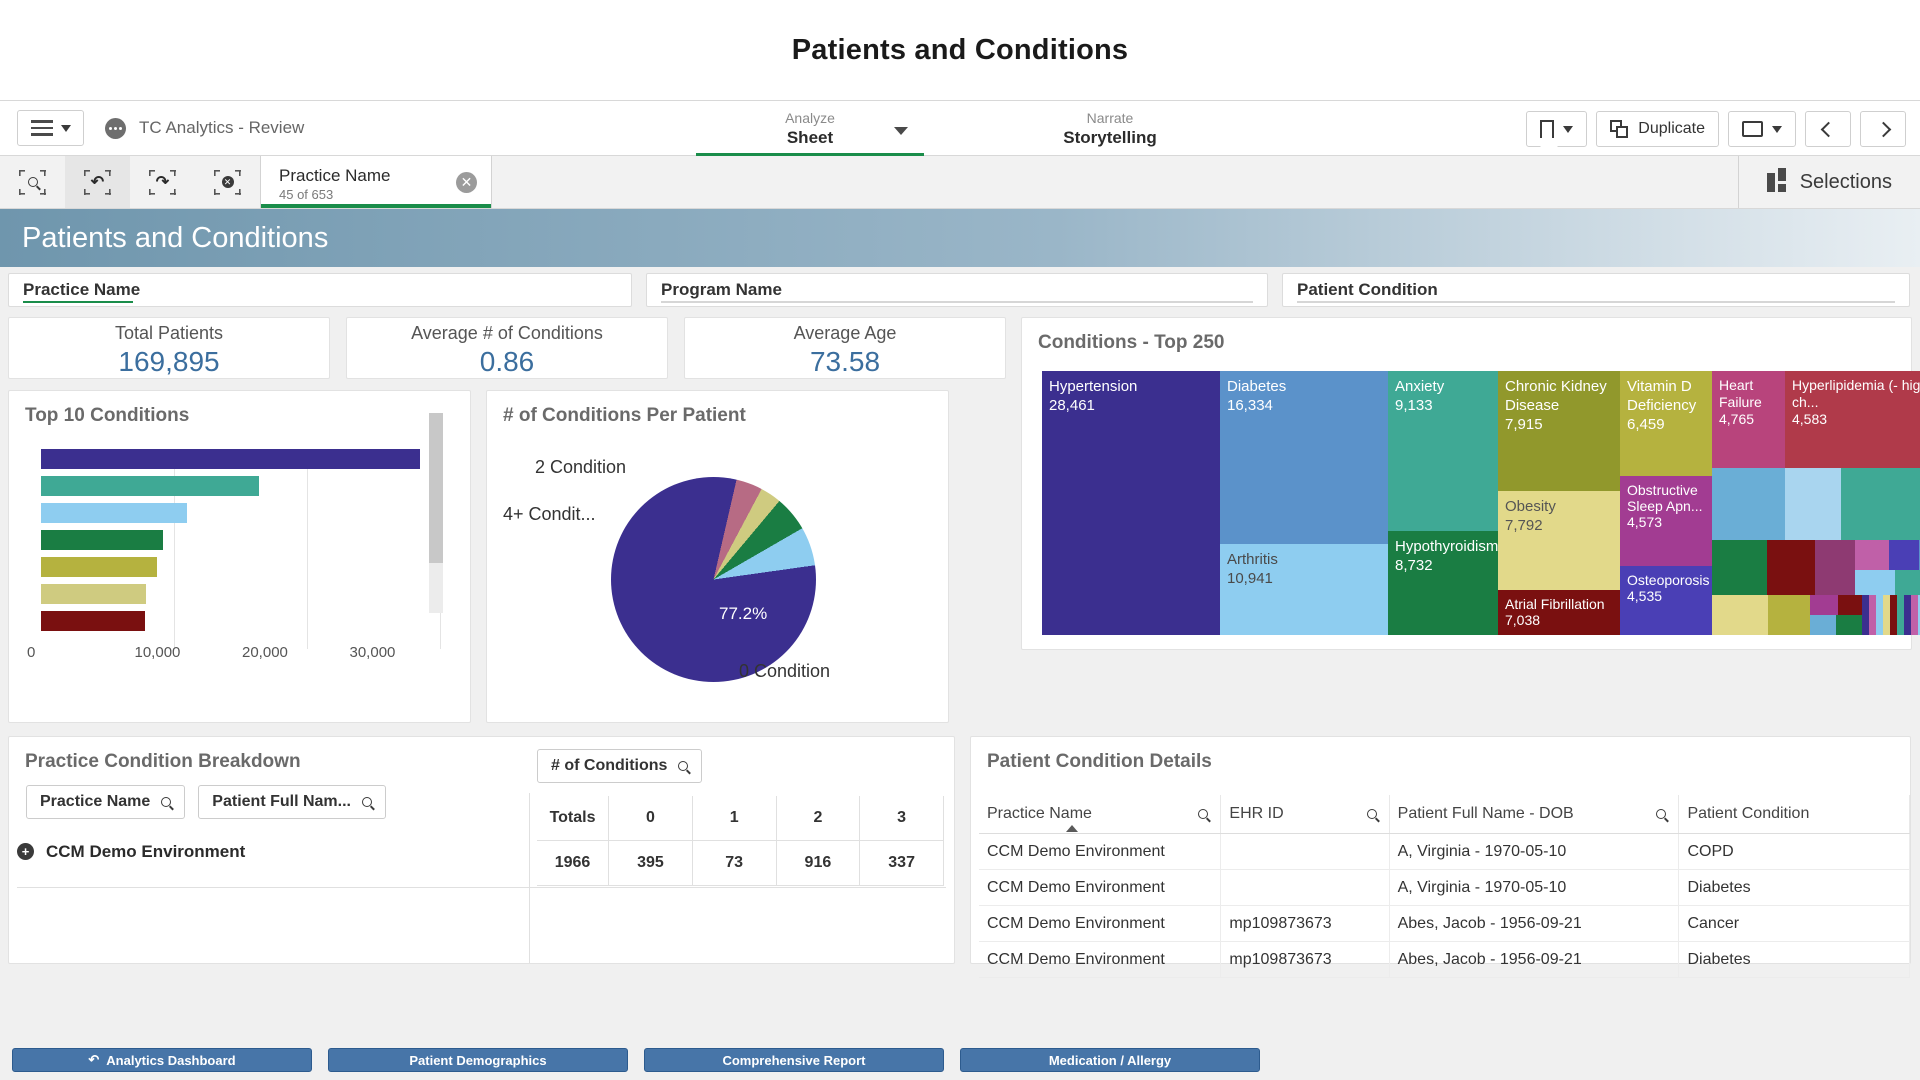 Image resolution: width=1920 pixels, height=1080 pixels. I want to click on cell-condition: Cancer, so click(1794, 923).